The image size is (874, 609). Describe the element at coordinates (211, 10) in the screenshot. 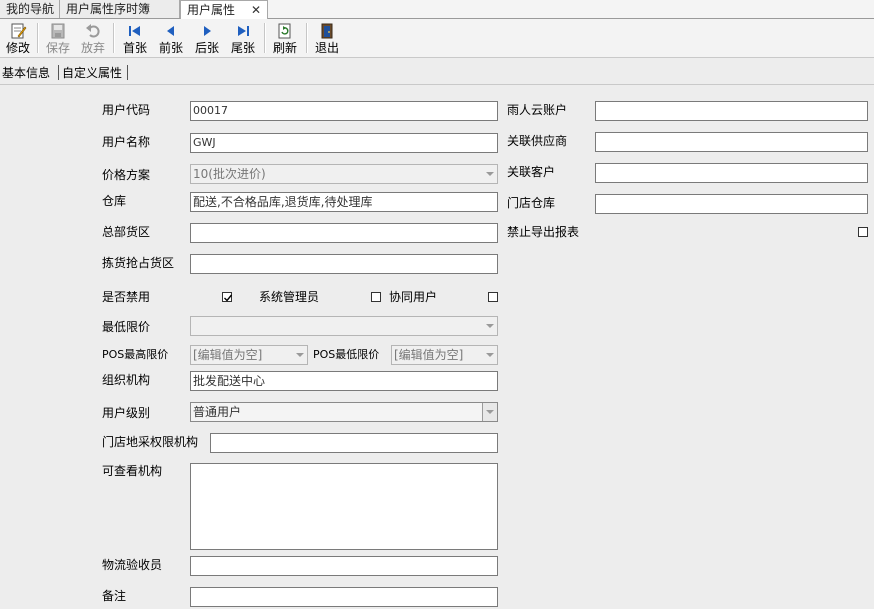

I see `tab-label: 用户属性` at that location.